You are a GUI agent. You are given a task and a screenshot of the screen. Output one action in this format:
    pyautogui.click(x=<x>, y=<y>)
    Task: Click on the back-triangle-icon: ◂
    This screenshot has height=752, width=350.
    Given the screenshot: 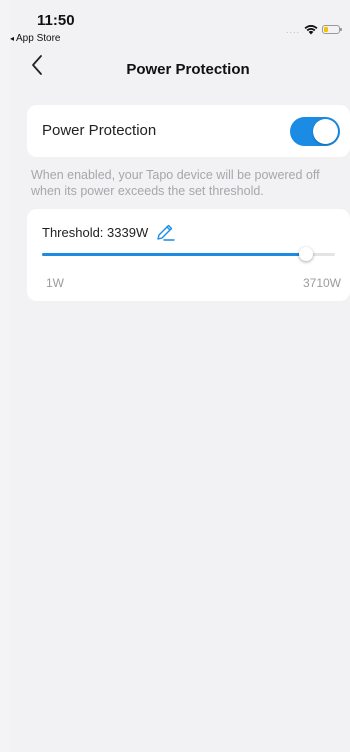 What is the action you would take?
    pyautogui.click(x=12, y=38)
    